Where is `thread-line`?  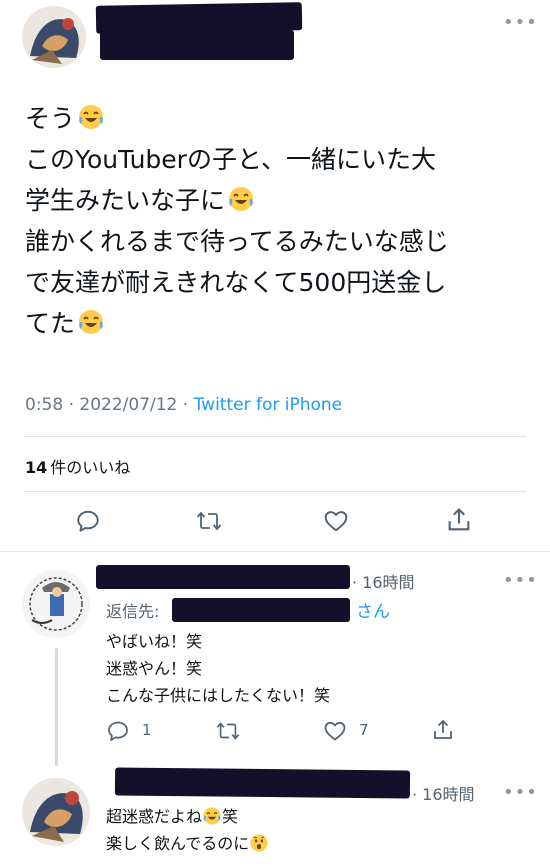 thread-line is located at coordinates (56, 707).